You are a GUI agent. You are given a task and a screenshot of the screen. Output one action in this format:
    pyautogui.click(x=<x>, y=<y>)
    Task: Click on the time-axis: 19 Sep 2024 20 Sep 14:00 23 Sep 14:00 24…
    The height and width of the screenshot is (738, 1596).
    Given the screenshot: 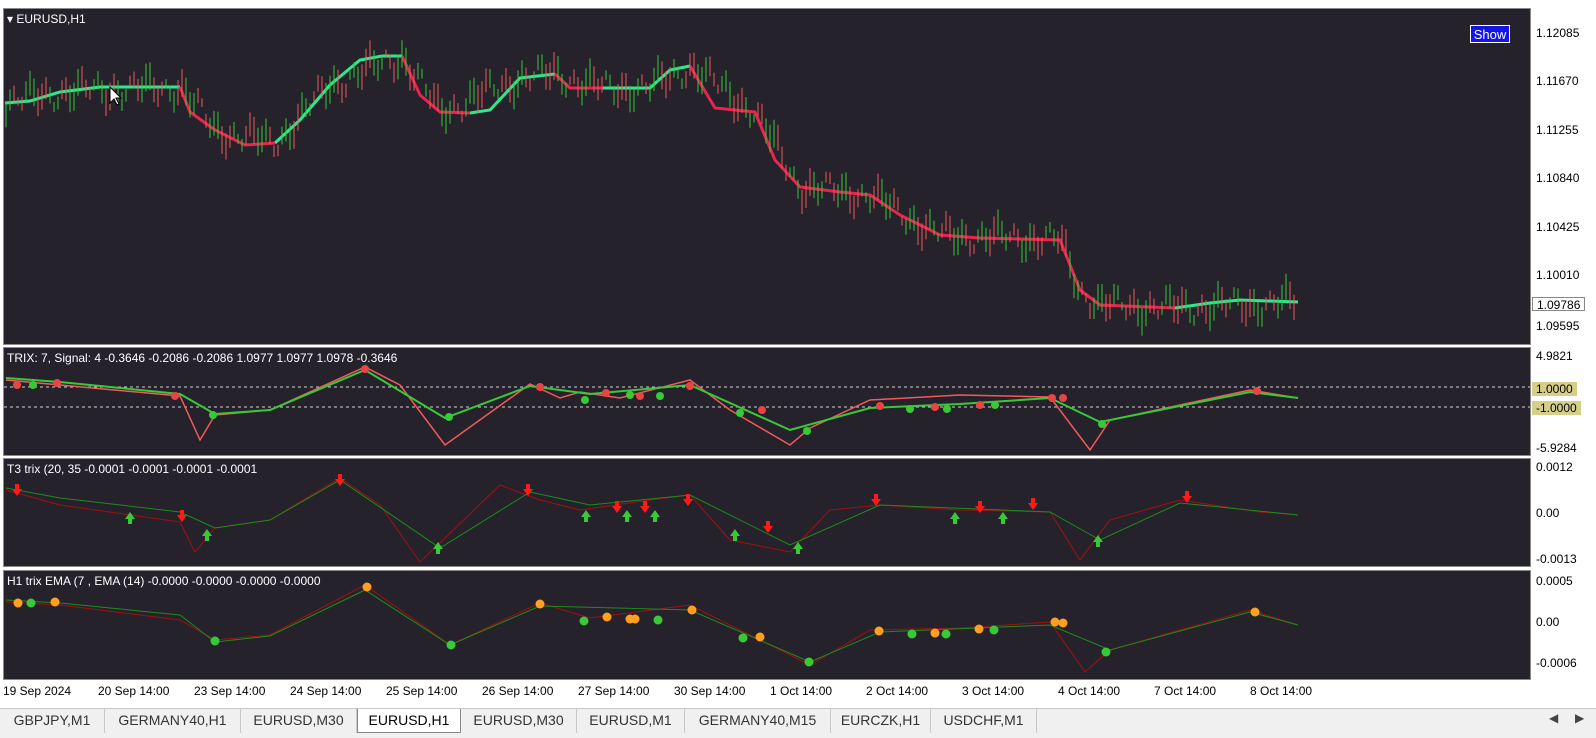 What is the action you would take?
    pyautogui.click(x=765, y=692)
    